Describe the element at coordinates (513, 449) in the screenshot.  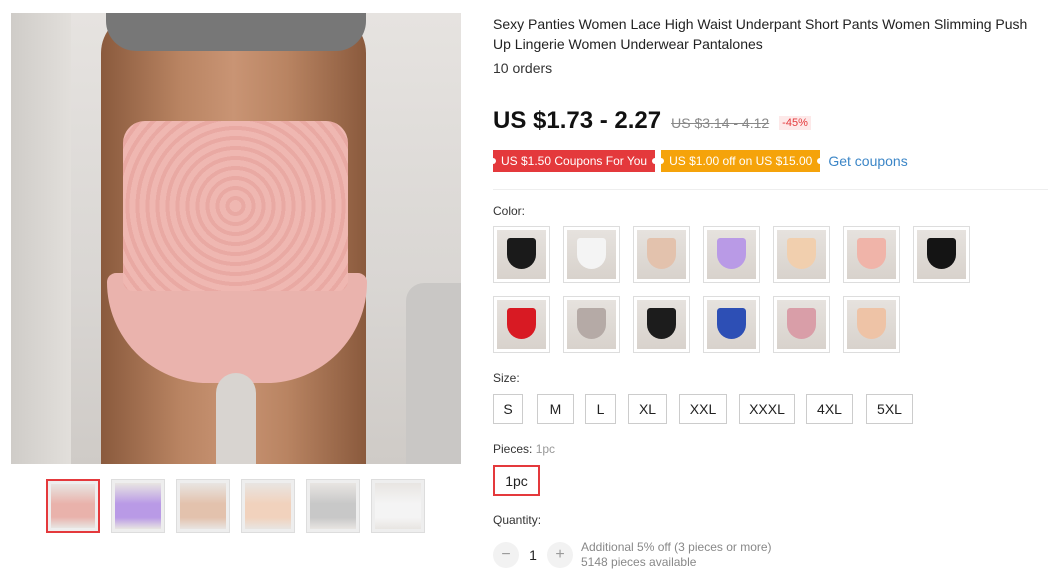
I see `pieces-label-text: Pieces:` at that location.